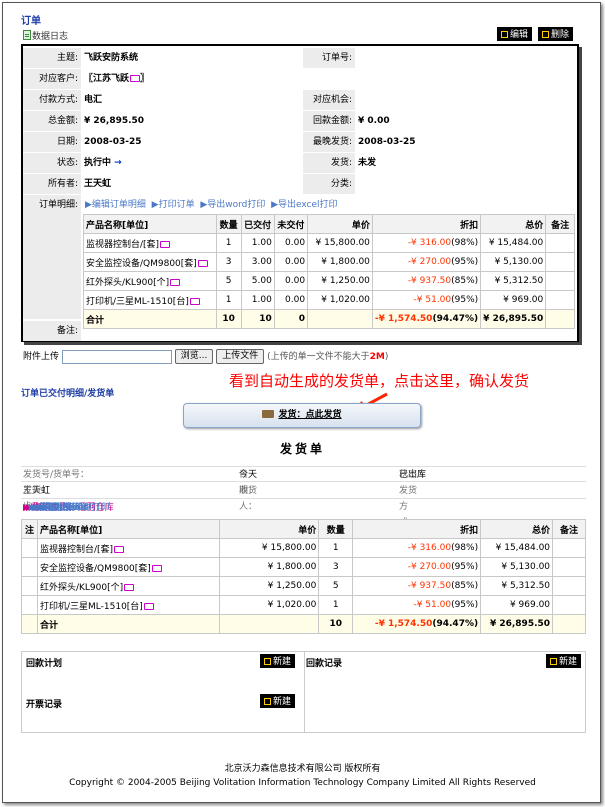 This screenshot has height=807, width=605. What do you see at coordinates (465, 586) in the screenshot?
I see `discount-pct: (85%)` at bounding box center [465, 586].